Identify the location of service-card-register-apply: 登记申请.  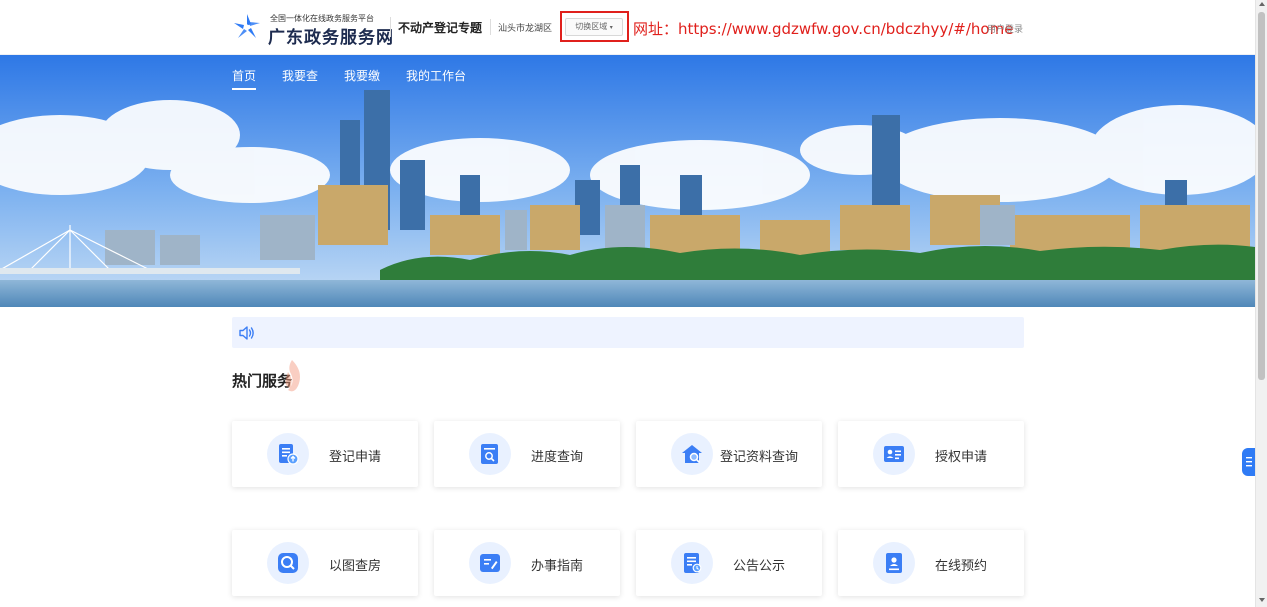
(325, 454).